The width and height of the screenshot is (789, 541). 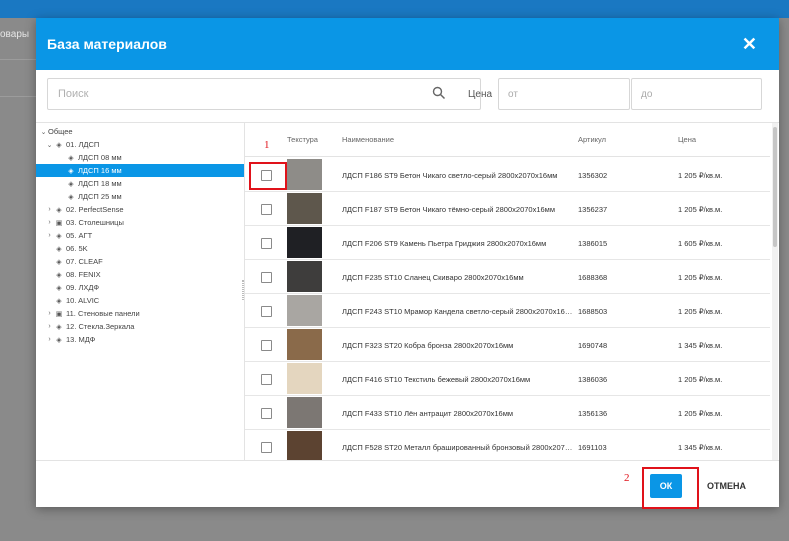 I want to click on close-icon: ✕, so click(x=749, y=44).